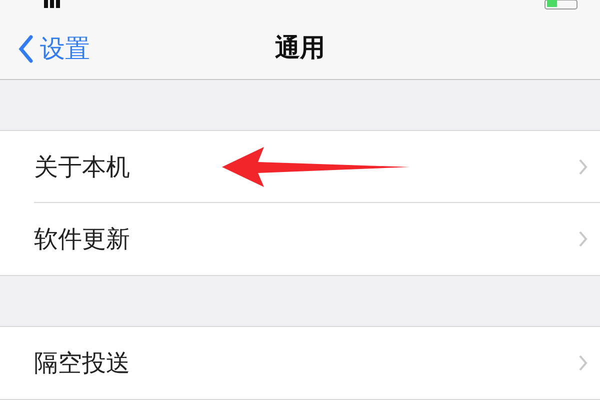  I want to click on battery-icon, so click(562, 5).